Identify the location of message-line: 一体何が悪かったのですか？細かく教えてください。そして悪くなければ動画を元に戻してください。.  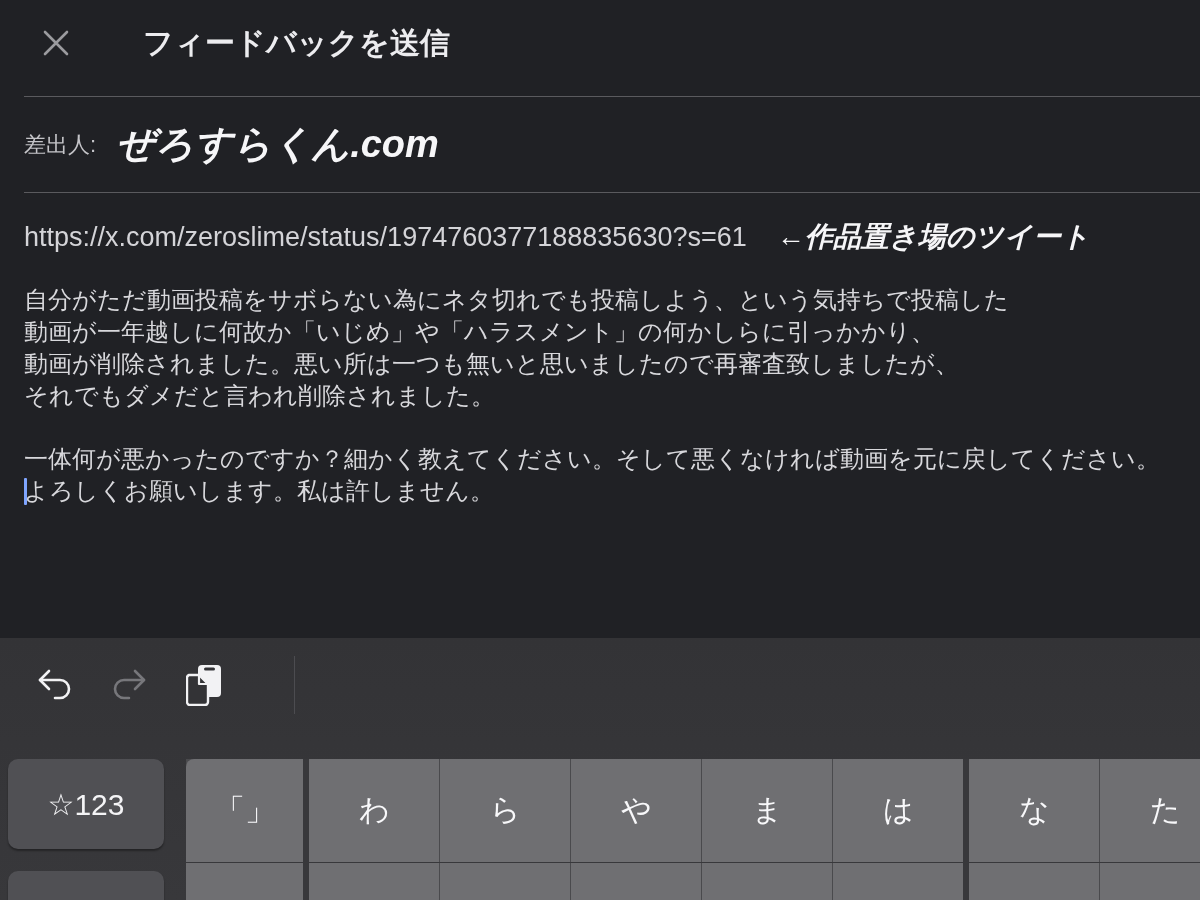
(592, 459).